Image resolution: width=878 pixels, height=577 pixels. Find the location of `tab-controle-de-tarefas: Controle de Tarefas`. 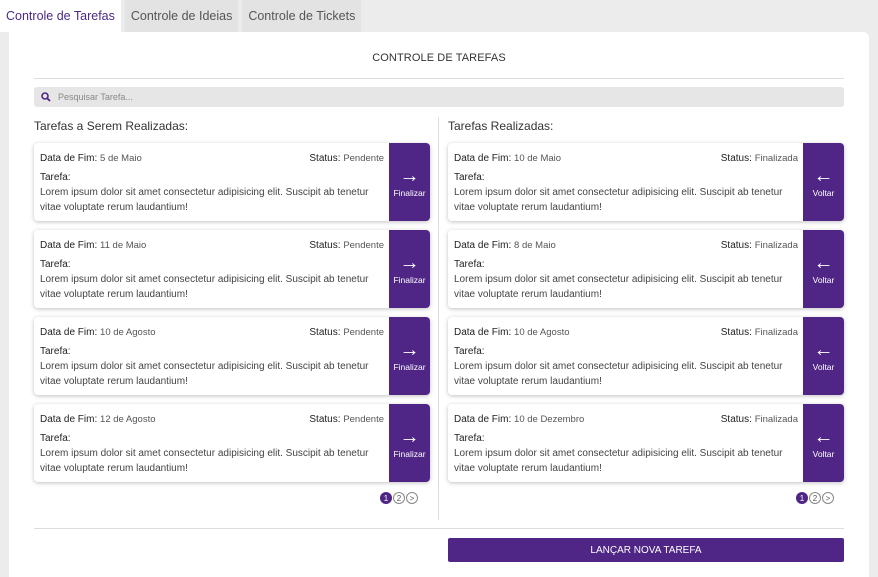

tab-controle-de-tarefas: Controle de Tarefas is located at coordinates (60, 16).